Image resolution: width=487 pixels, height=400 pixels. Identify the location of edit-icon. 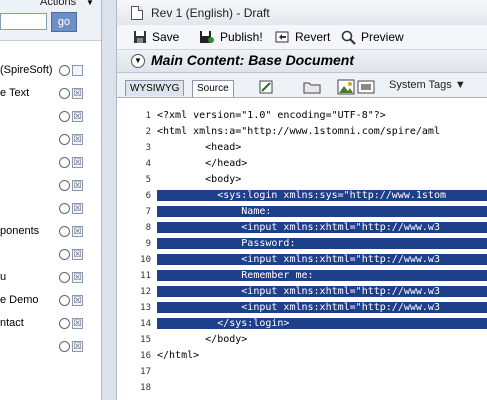
(266, 87).